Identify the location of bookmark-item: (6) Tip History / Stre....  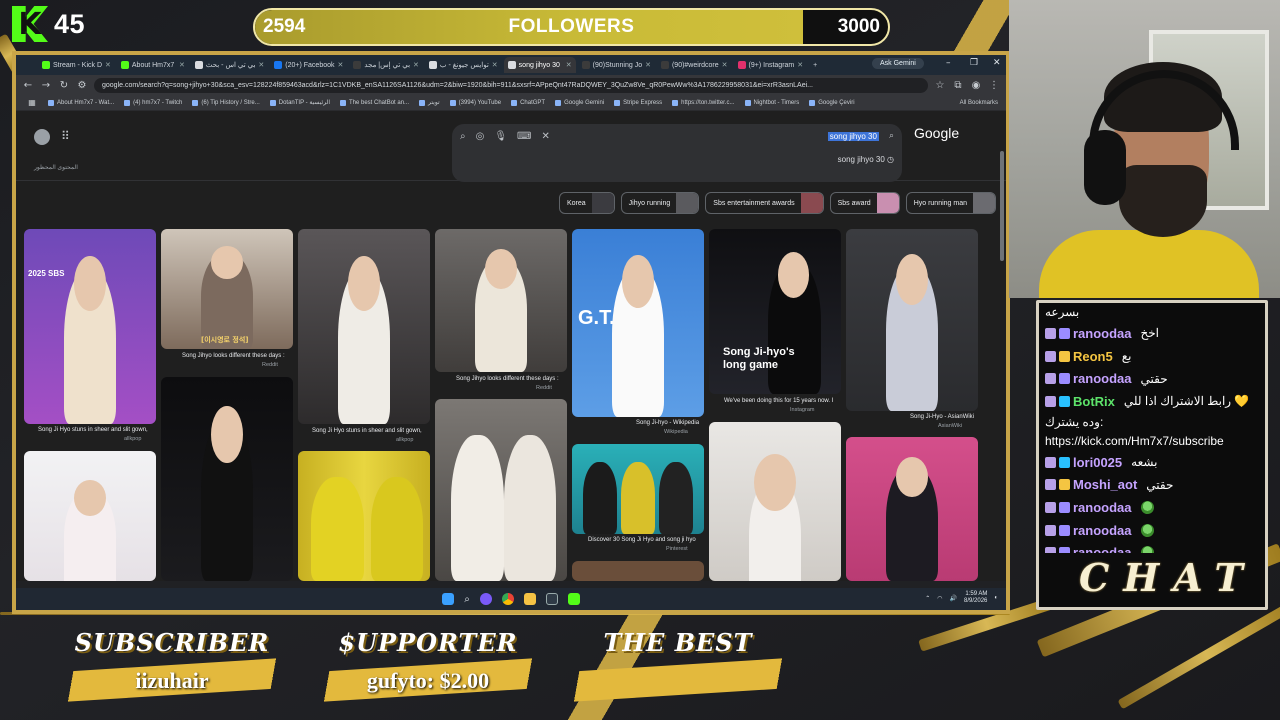
(226, 102).